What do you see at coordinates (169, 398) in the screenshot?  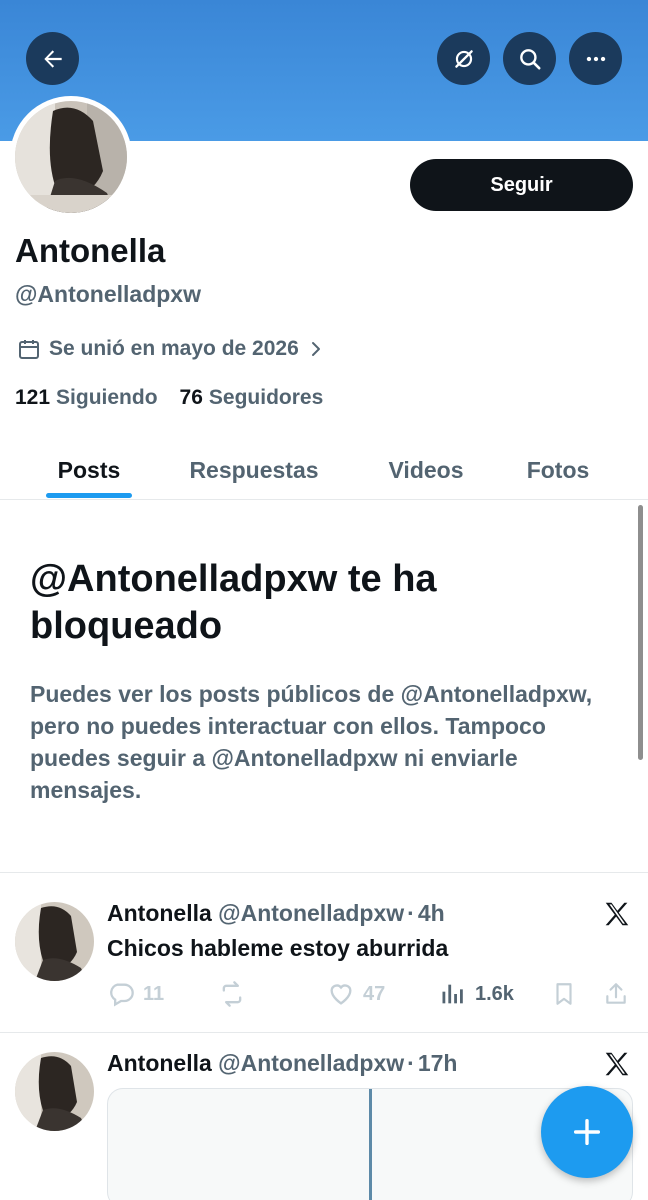 I see `profile-stats: 121 Siguiendo 76 Seguidores` at bounding box center [169, 398].